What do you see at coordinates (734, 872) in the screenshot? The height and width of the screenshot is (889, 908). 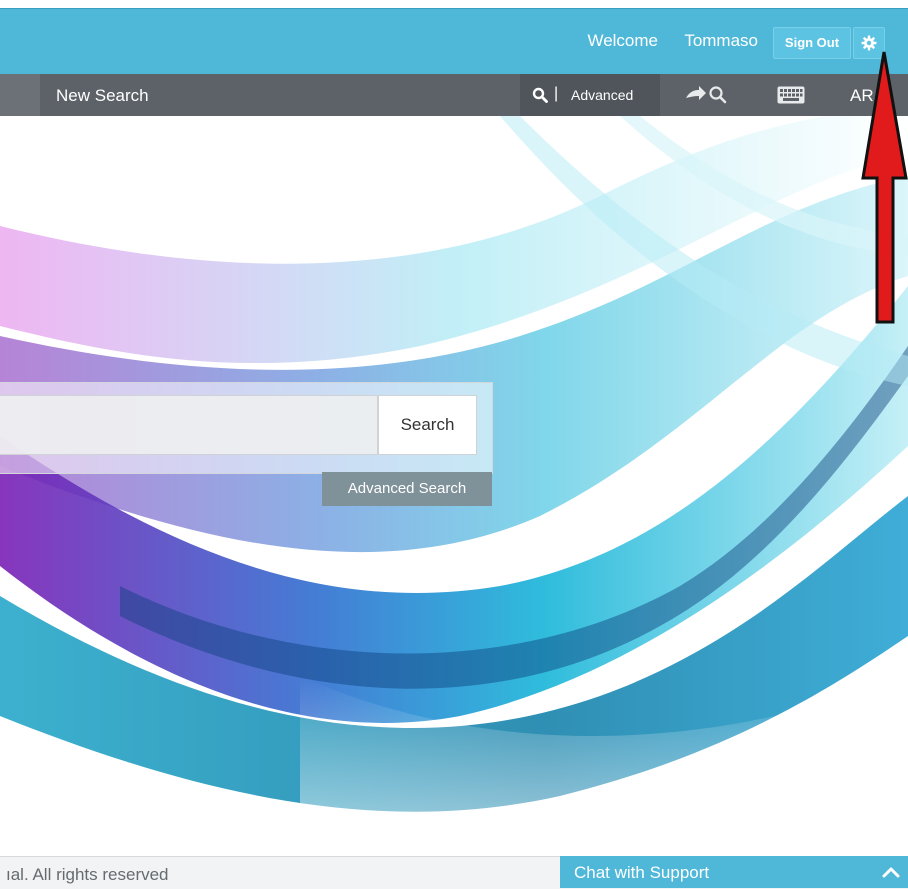 I see `chat-with-support-button: Chat with Support` at bounding box center [734, 872].